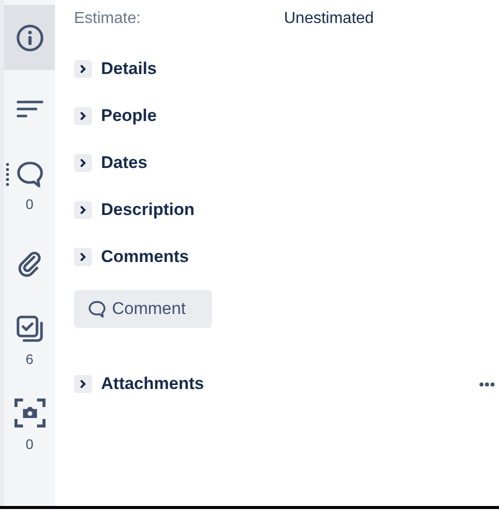  Describe the element at coordinates (30, 108) in the screenshot. I see `sort-icon` at that location.